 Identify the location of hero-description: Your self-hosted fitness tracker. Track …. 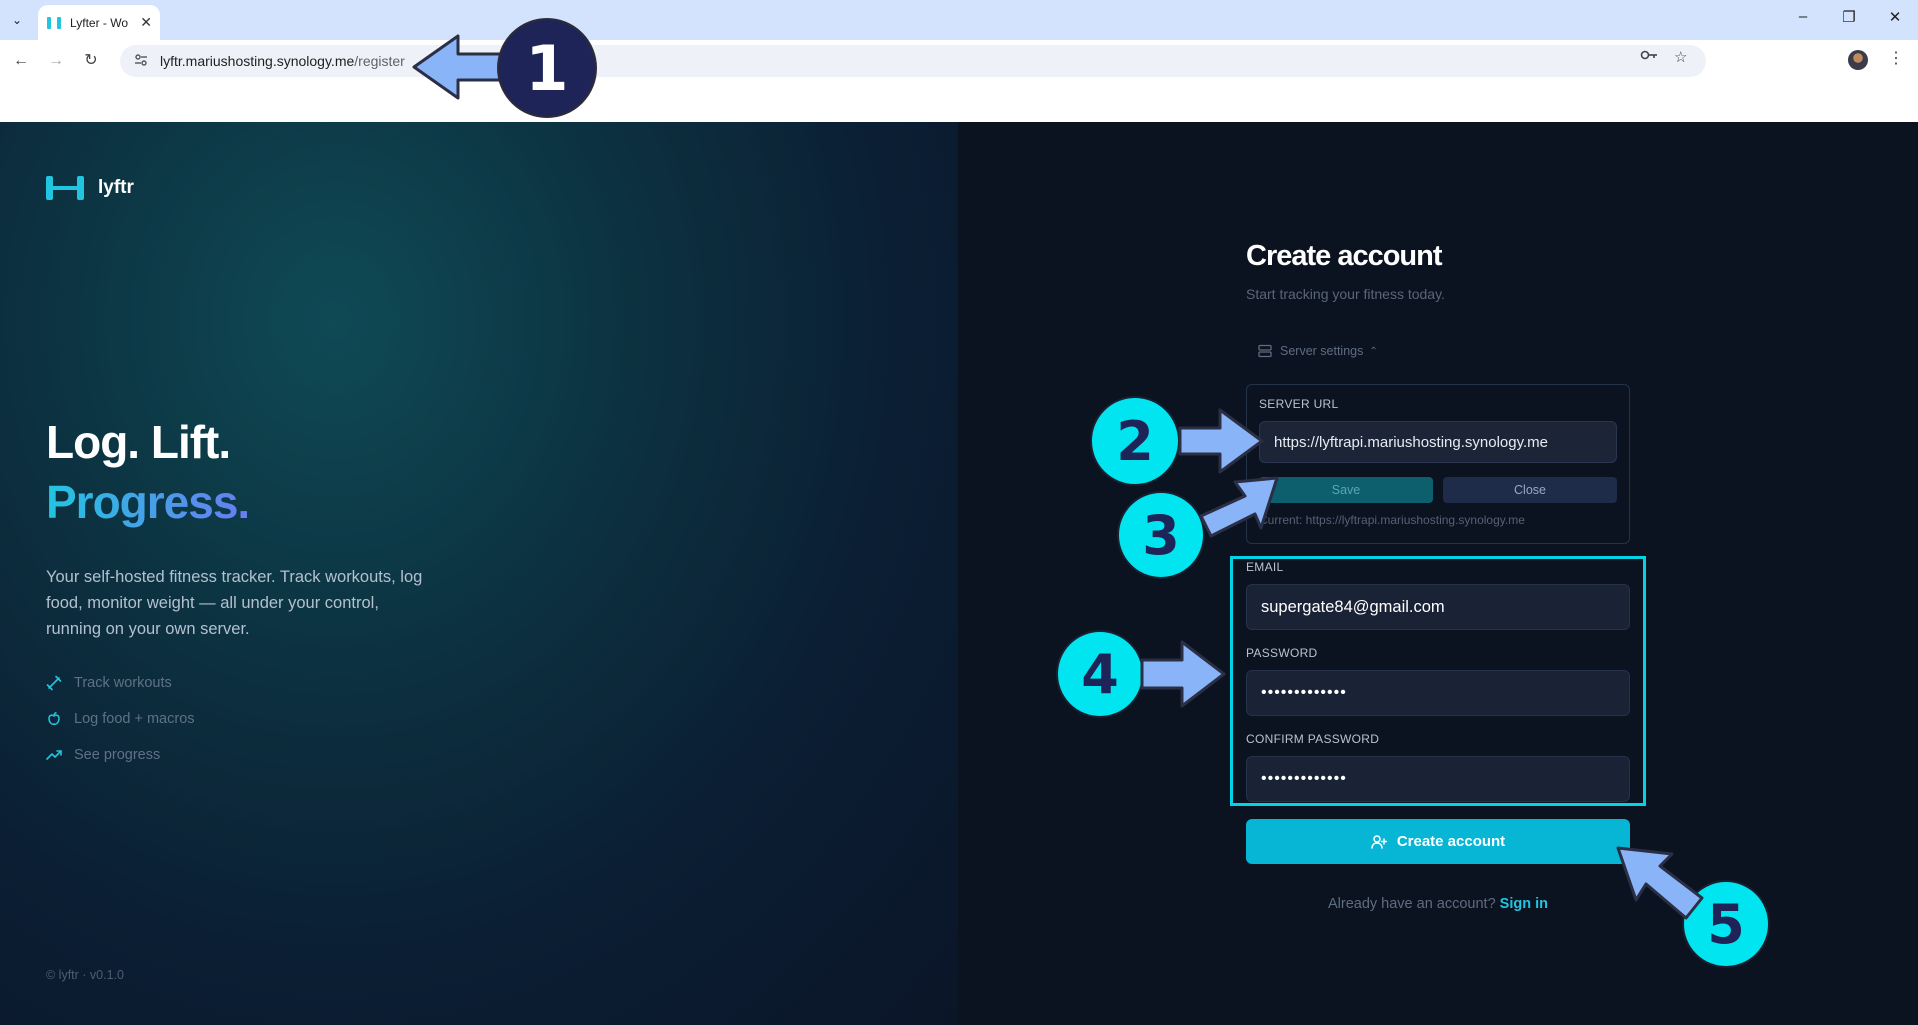
(234, 603).